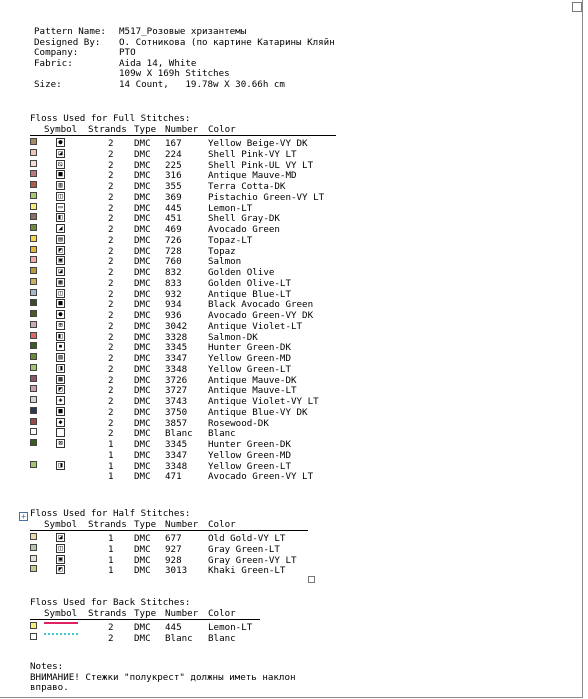 The image size is (588, 699). What do you see at coordinates (183, 337) in the screenshot?
I see `table-row: ◧ 2 DMC 3328 Salmon-DK` at bounding box center [183, 337].